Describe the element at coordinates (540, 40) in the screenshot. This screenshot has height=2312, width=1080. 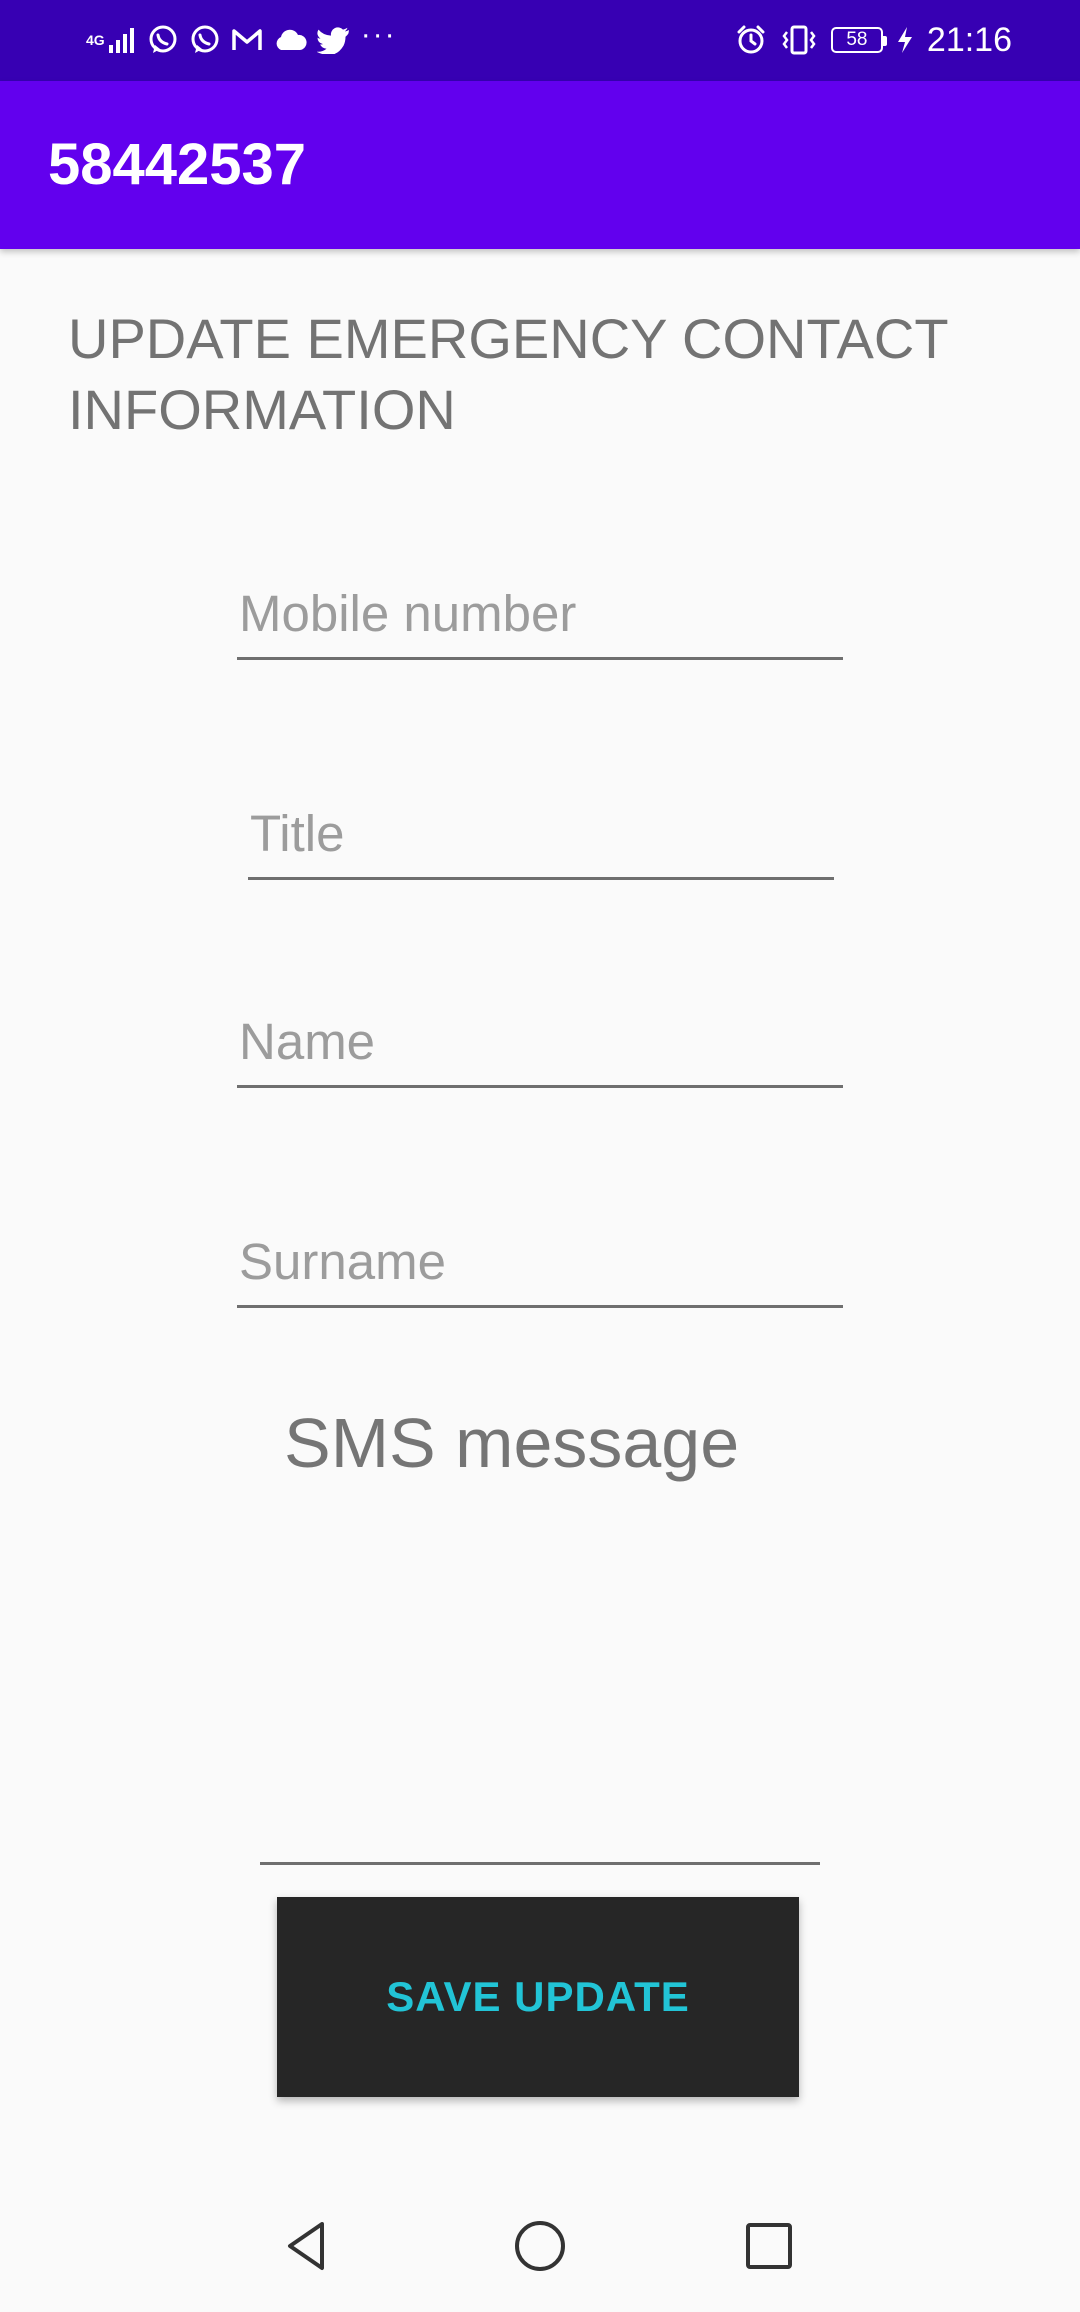
I see `status-bar: 4G ··· 58 21:16` at that location.